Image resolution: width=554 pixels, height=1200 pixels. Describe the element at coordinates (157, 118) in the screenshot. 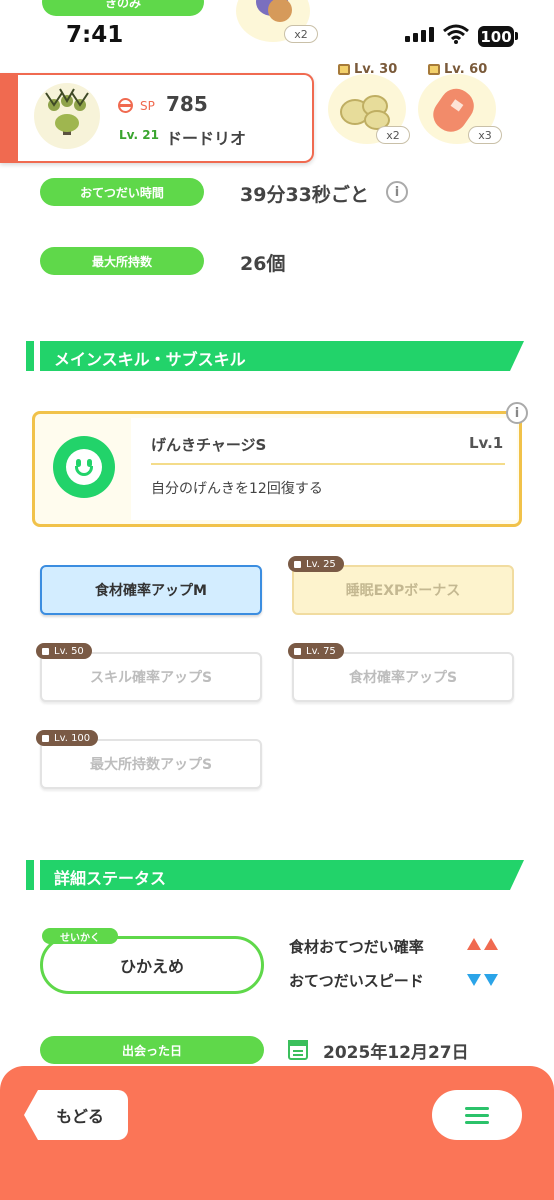

I see `pokemon-card: SP 785 Lv. 21 ドードリオ` at that location.